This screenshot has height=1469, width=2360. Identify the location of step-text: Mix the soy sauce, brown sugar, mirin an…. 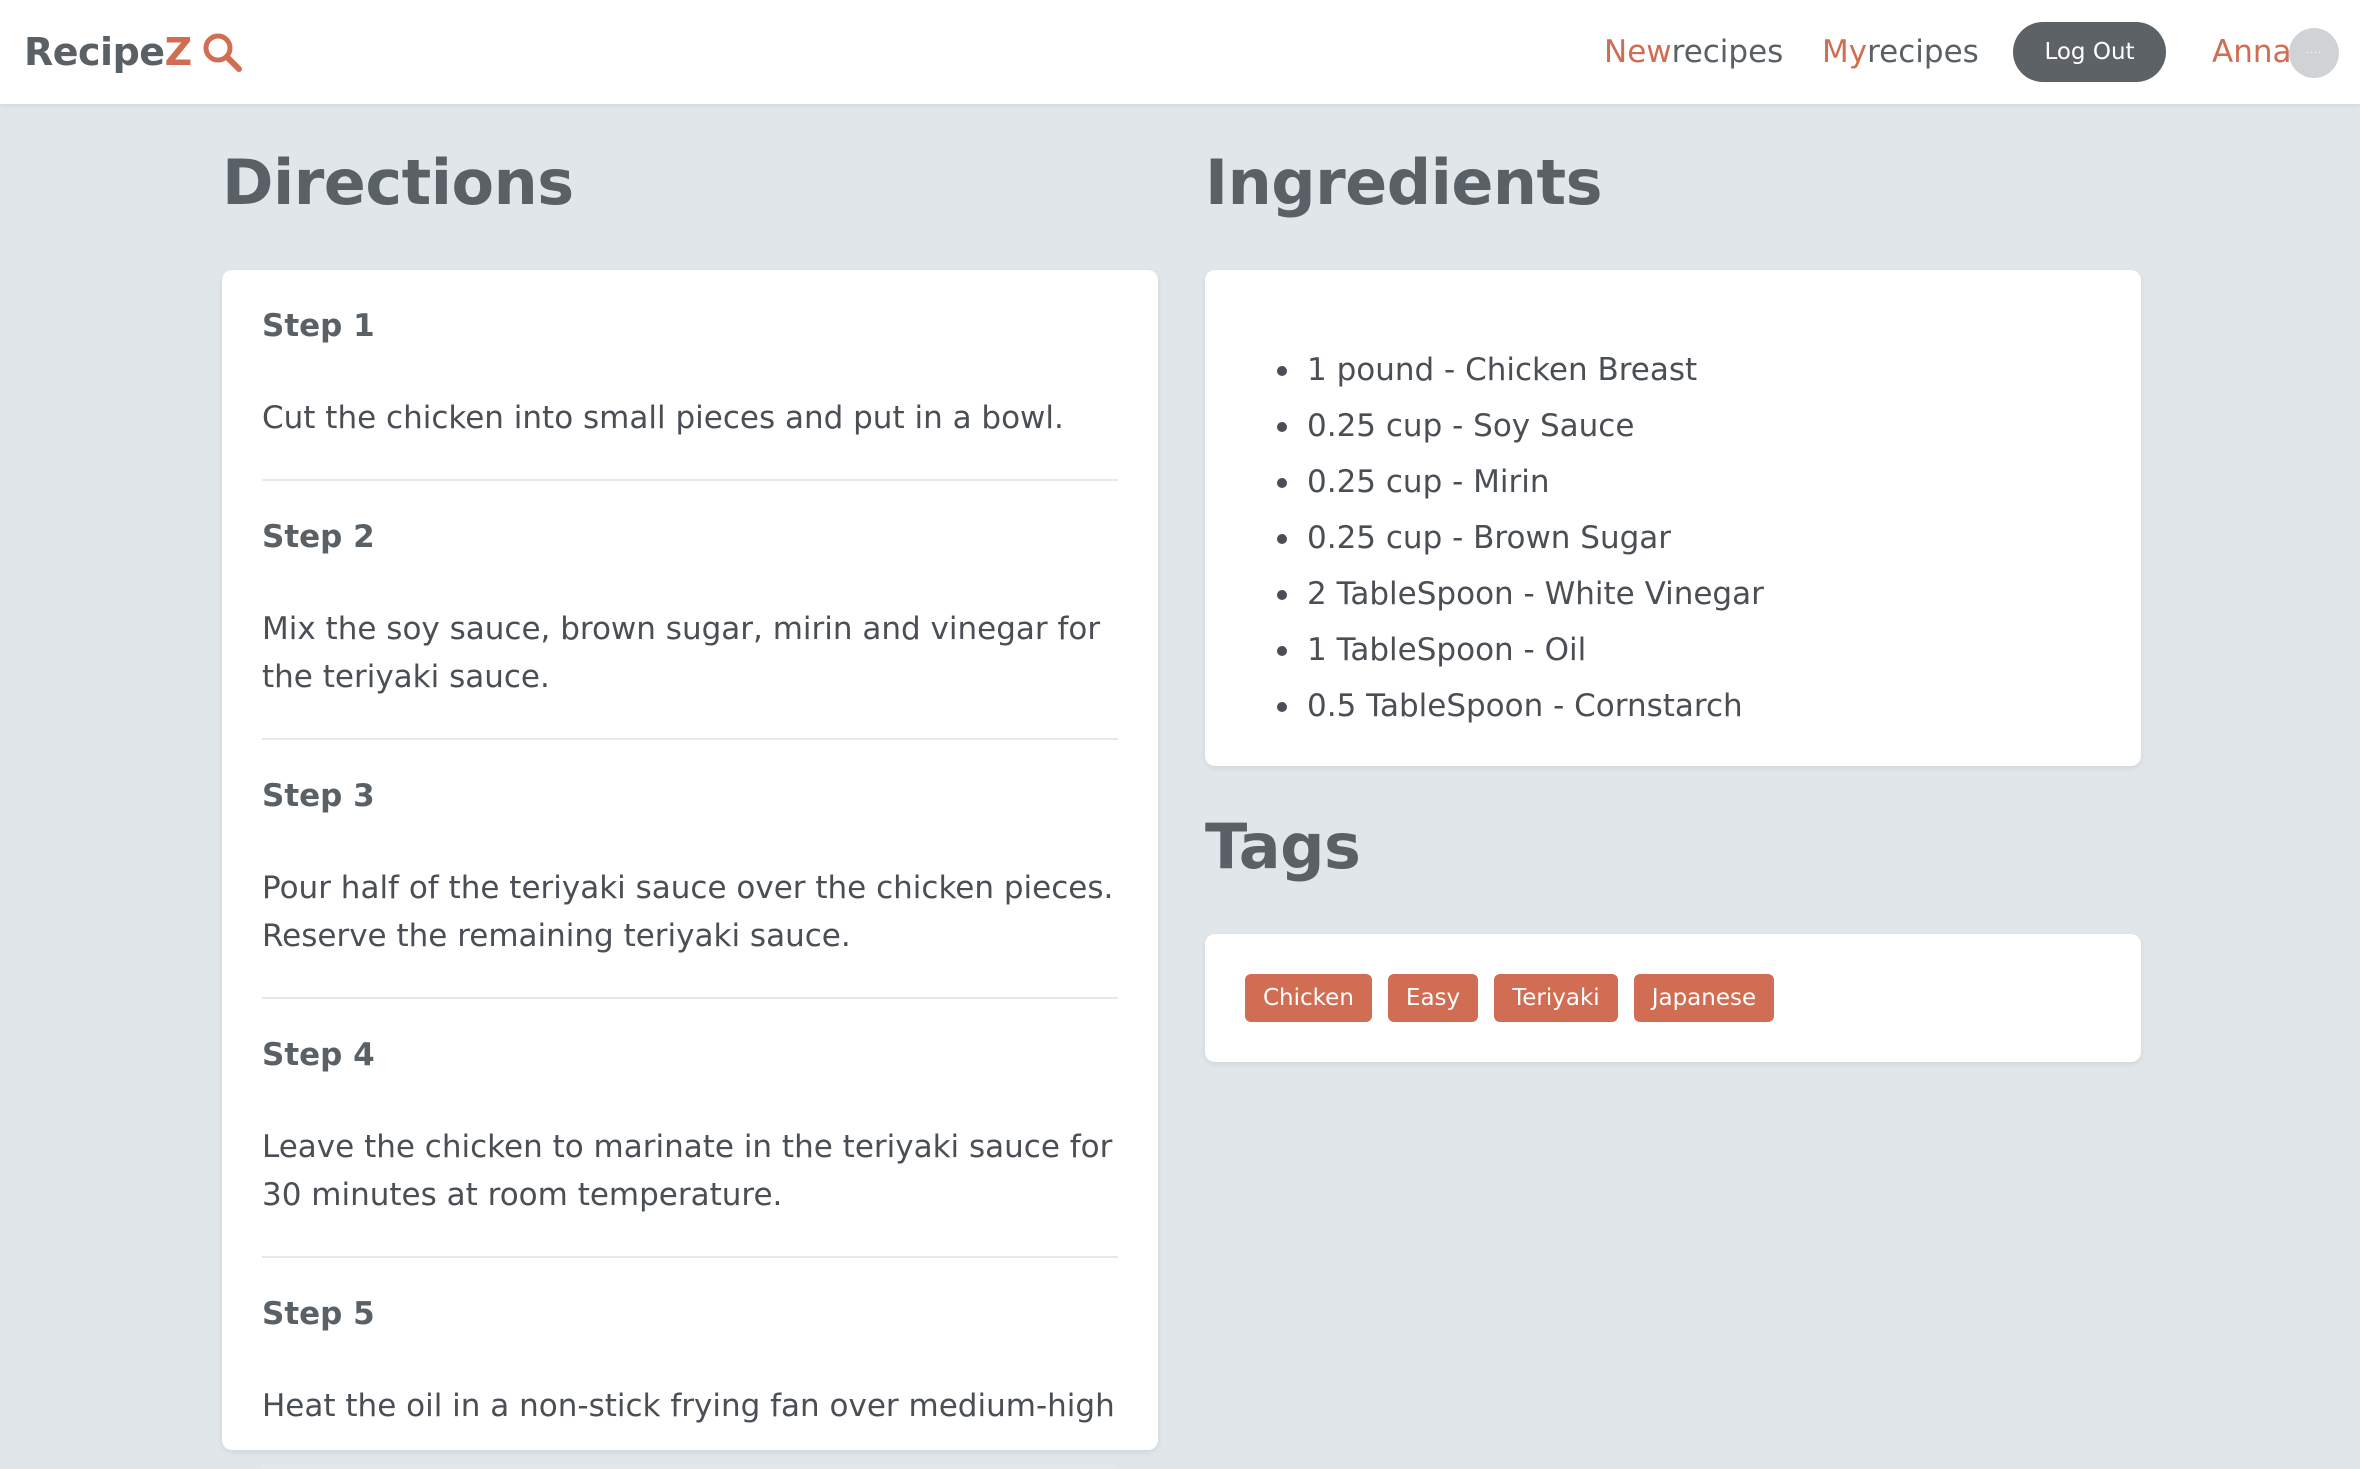
(681, 653).